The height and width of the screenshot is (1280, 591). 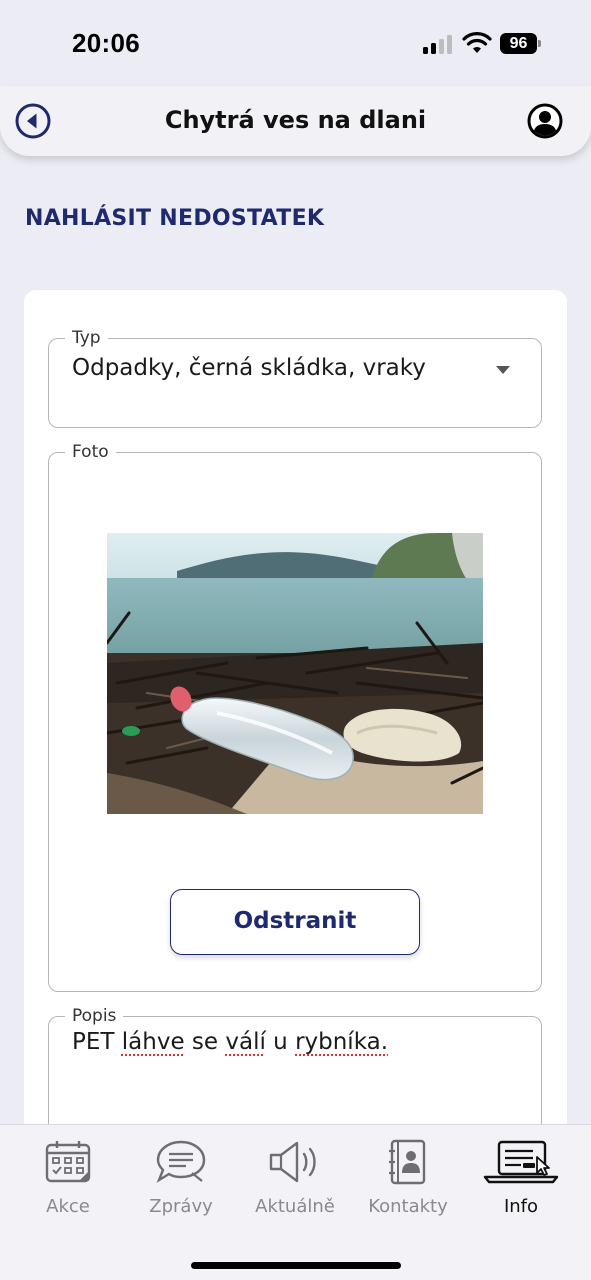 What do you see at coordinates (68, 1162) in the screenshot?
I see `calendar-icon` at bounding box center [68, 1162].